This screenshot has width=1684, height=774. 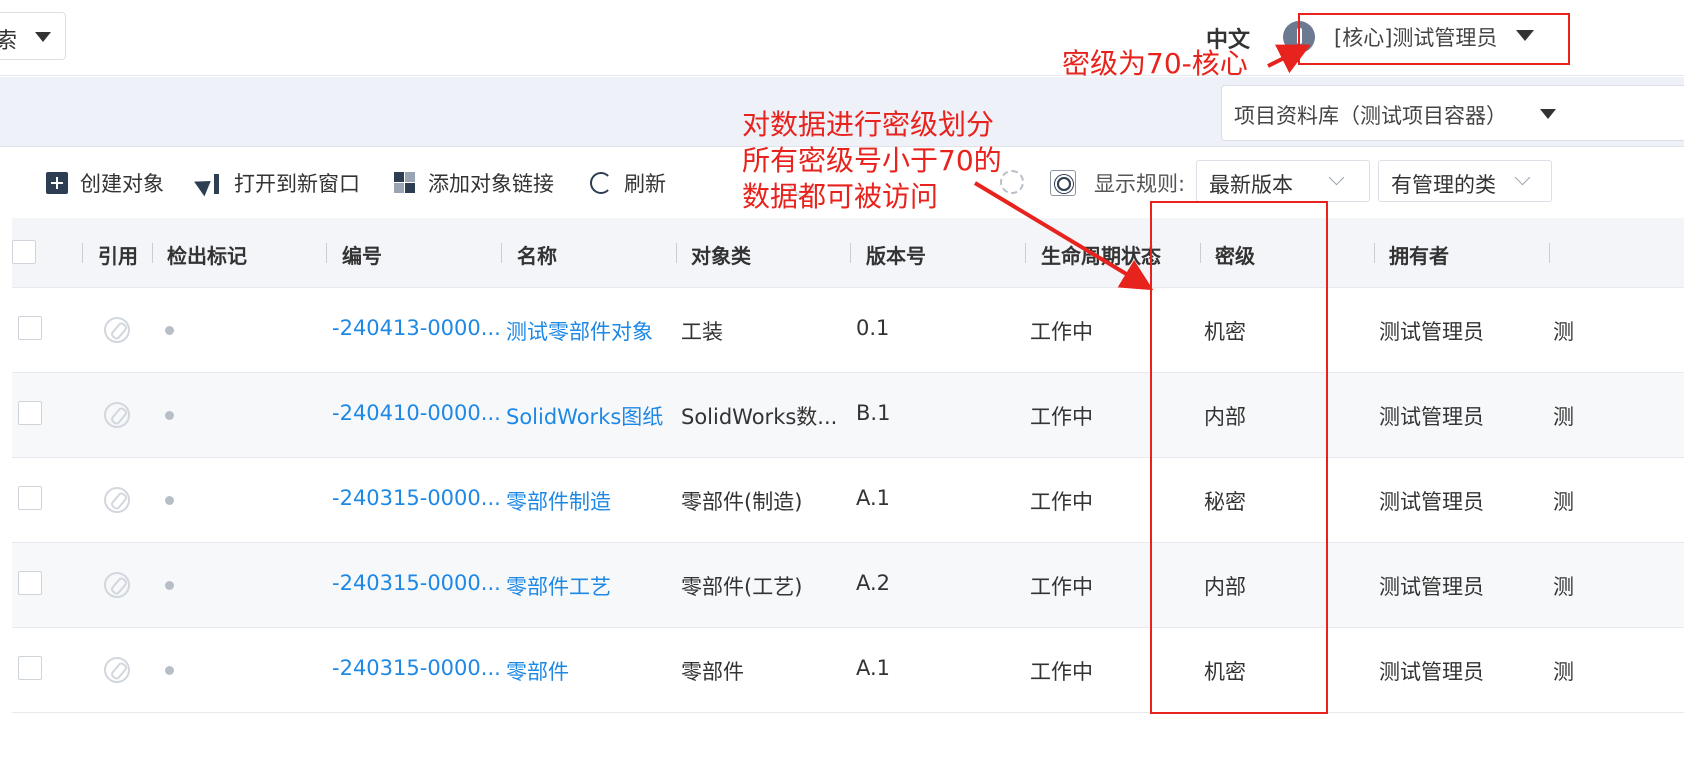 I want to click on create-object-label: 创建对象, so click(x=122, y=184).